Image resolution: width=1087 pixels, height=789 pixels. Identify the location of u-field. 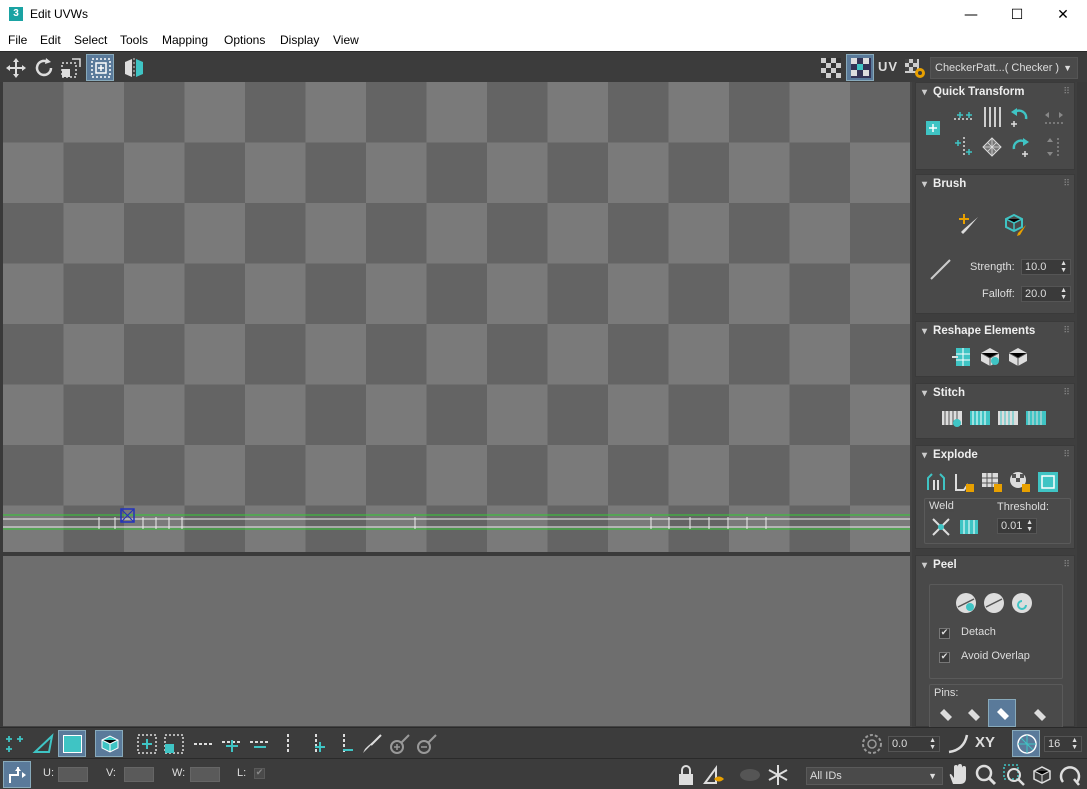
(73, 774).